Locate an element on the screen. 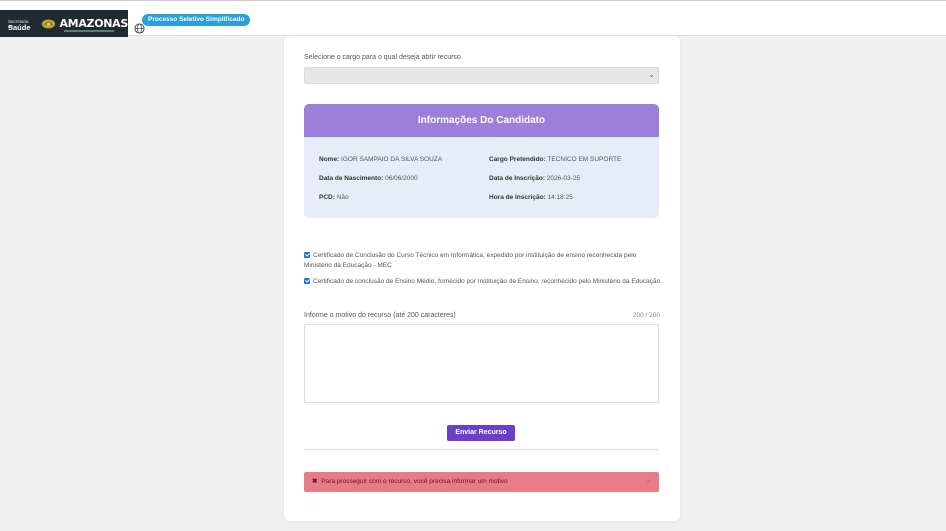  field-nome: Nome: IGOR SAMPAIO DA SILVA SOUZA is located at coordinates (381, 159).